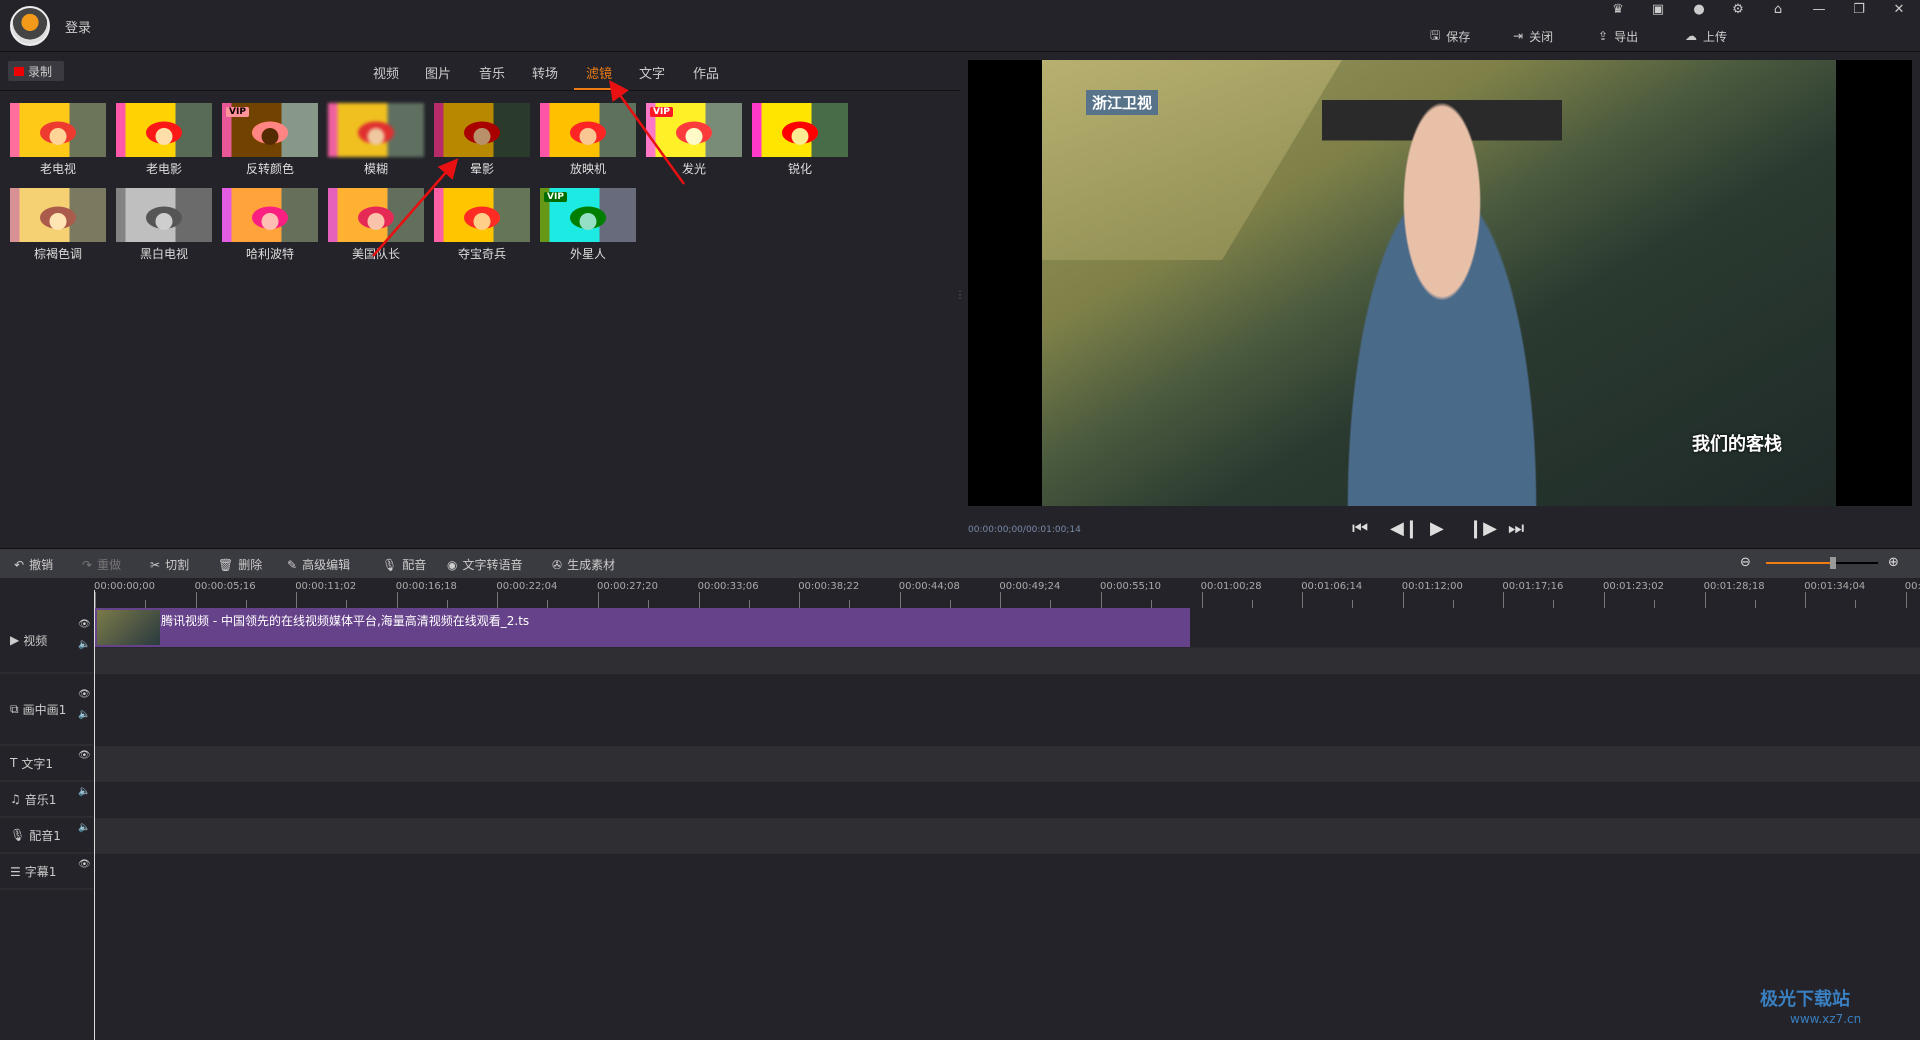 This screenshot has width=1920, height=1040. Describe the element at coordinates (1893, 562) in the screenshot. I see `zoom-in-icon: ⊕` at that location.